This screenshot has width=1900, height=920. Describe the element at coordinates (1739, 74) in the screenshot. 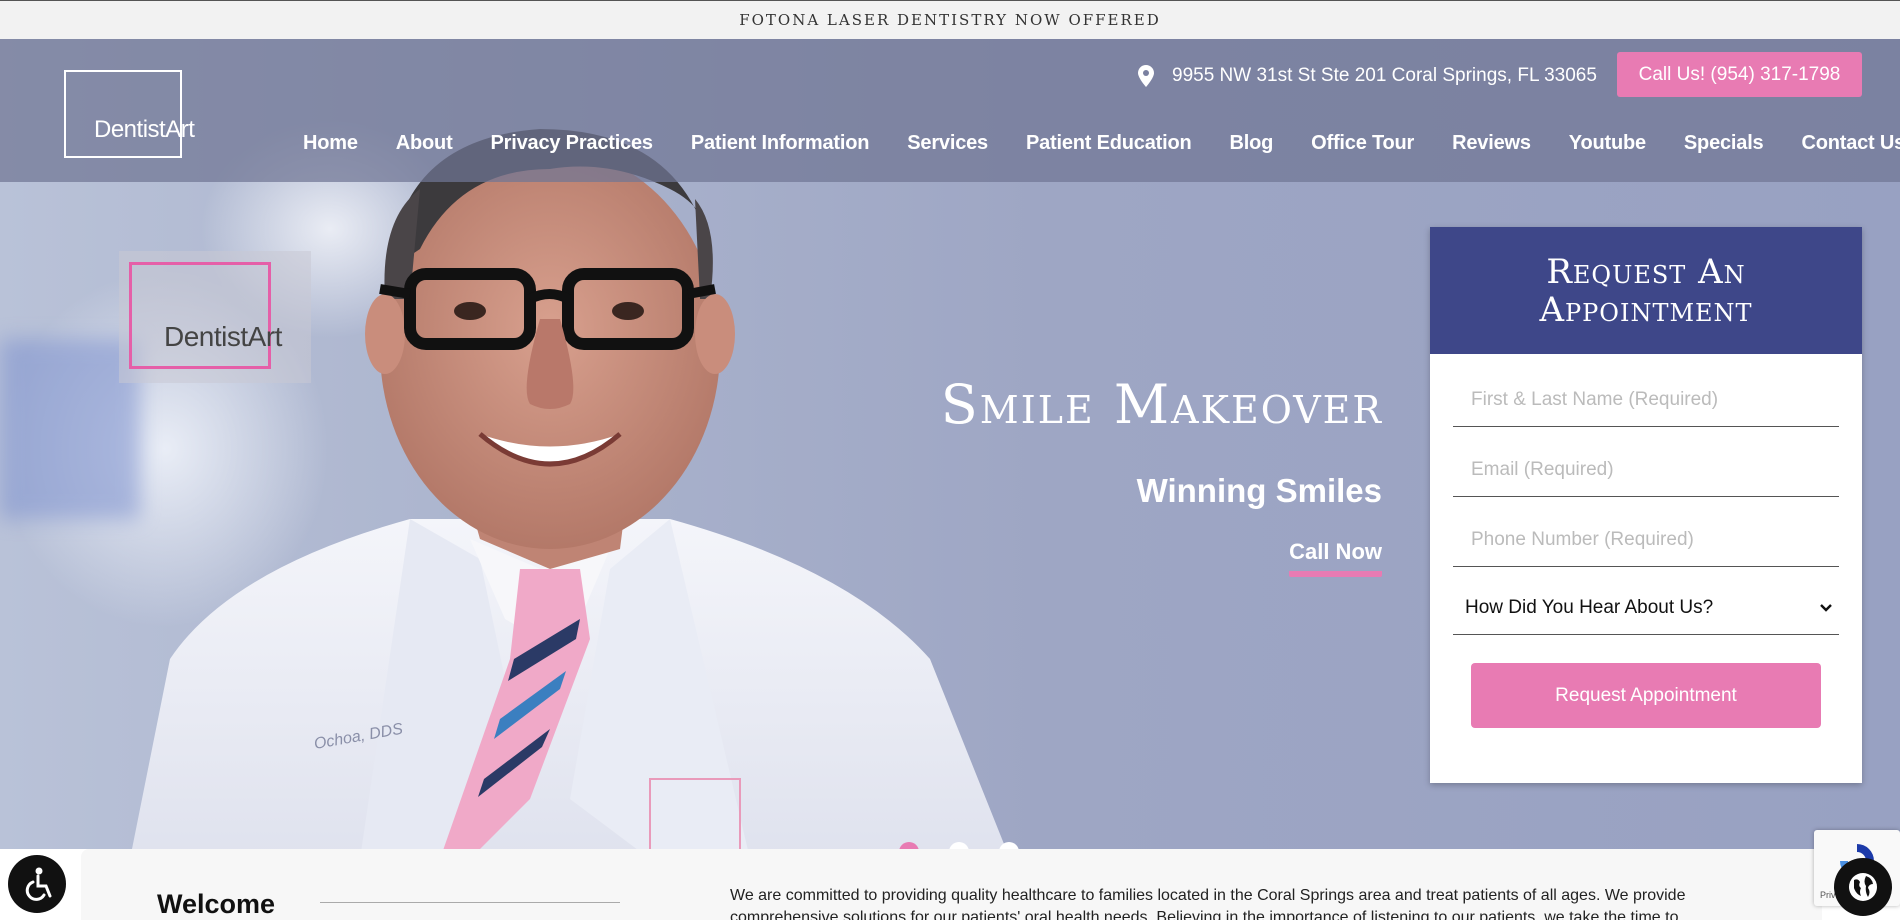

I see `call-us-button: Call Us! (954) 317-1798` at that location.